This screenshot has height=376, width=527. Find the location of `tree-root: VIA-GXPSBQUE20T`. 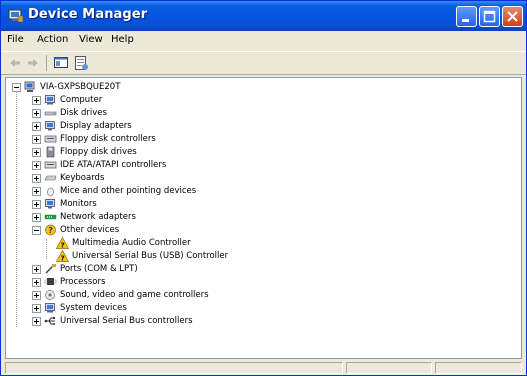

tree-root: VIA-GXPSBQUE20T is located at coordinates (162, 87).